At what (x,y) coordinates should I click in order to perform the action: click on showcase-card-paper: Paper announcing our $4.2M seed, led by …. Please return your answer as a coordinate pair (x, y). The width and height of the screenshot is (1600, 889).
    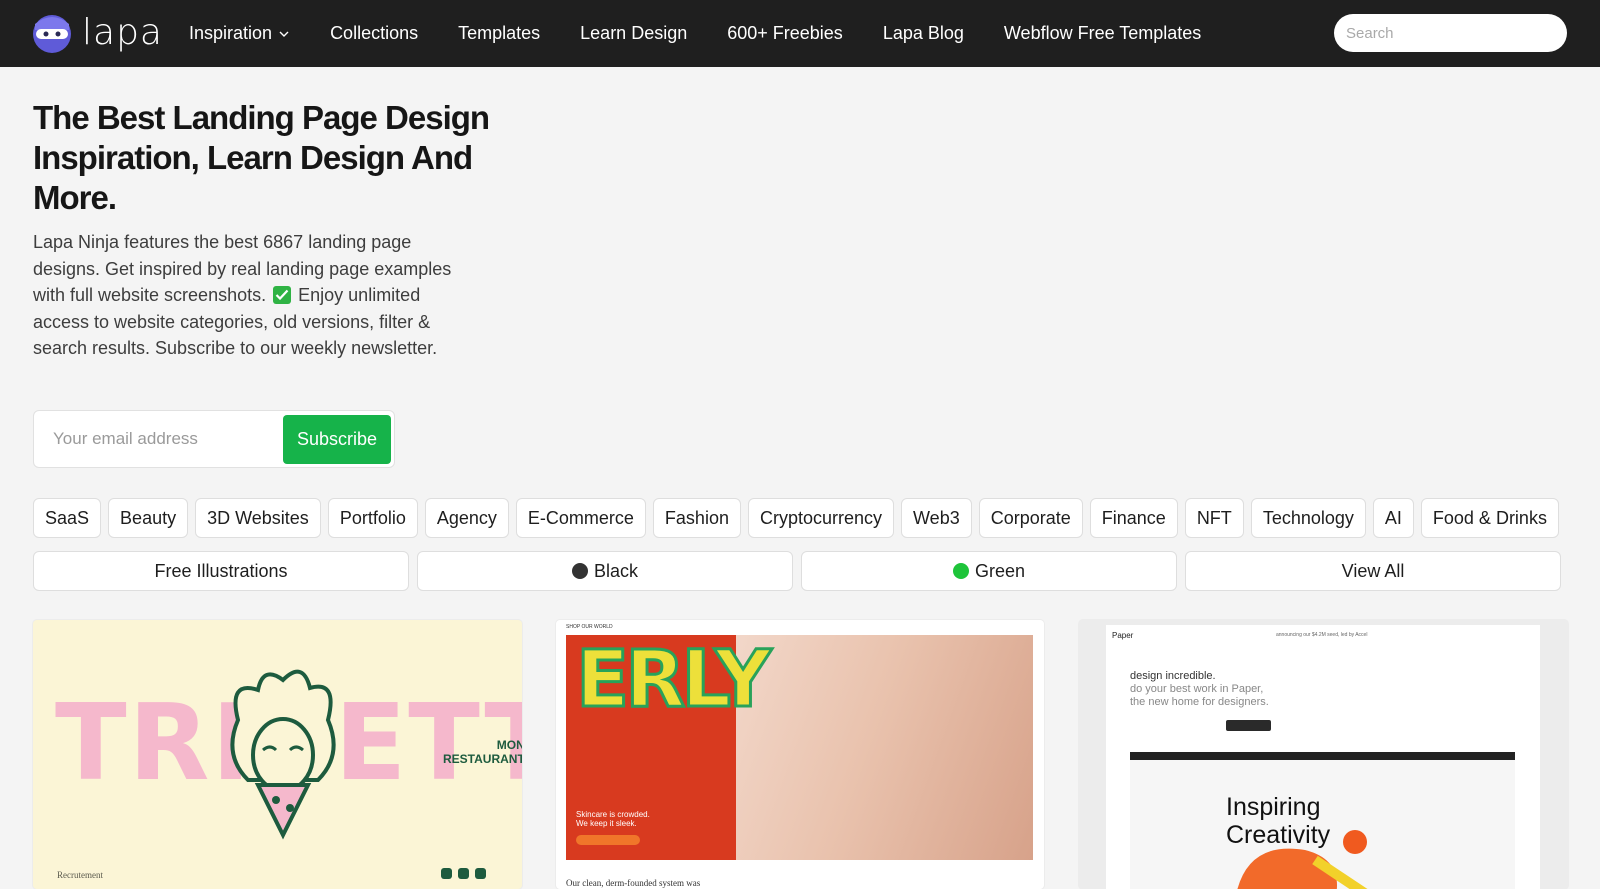
    Looking at the image, I should click on (1323, 754).